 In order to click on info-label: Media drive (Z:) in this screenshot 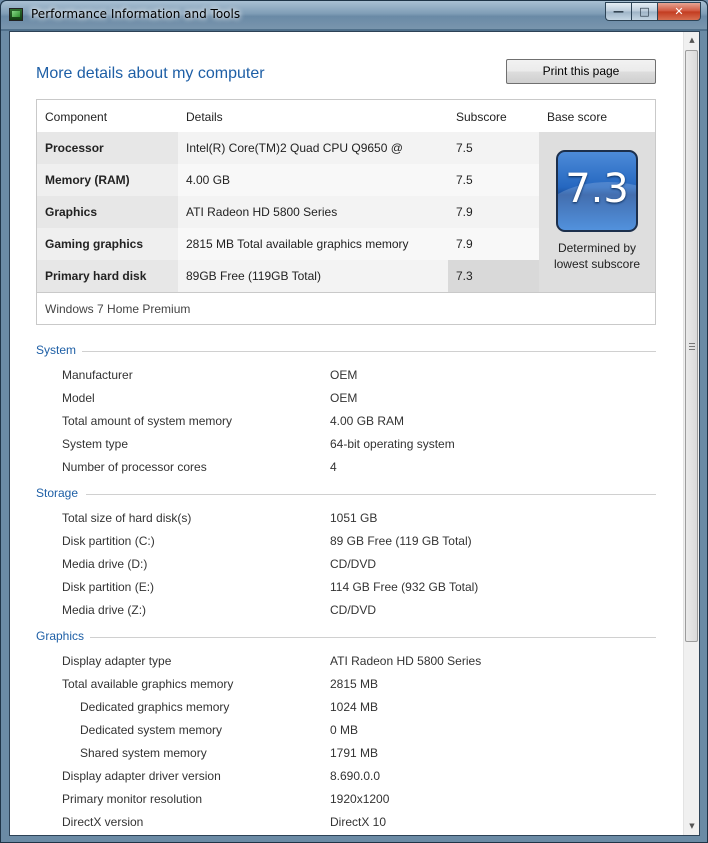, I will do `click(104, 610)`.